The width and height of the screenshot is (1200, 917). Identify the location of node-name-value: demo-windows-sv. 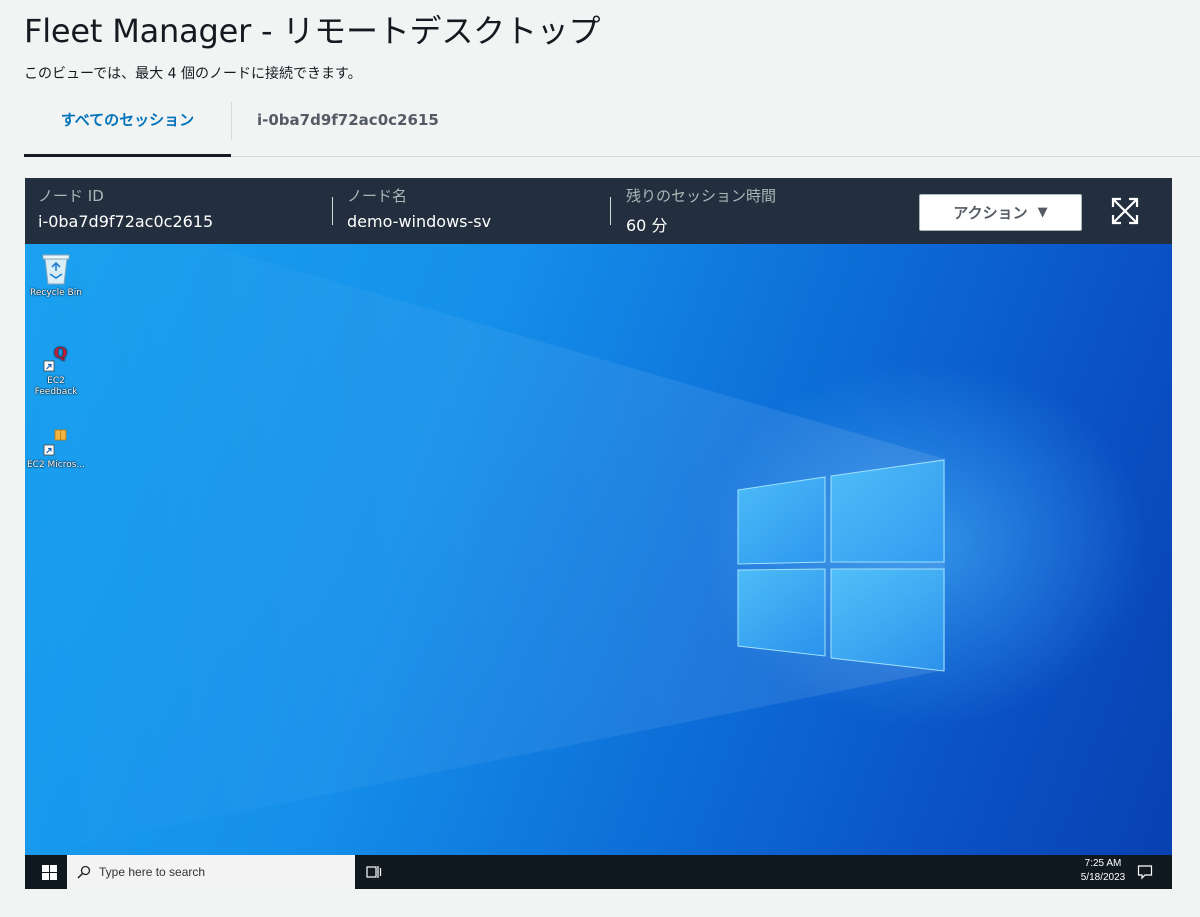
(419, 221).